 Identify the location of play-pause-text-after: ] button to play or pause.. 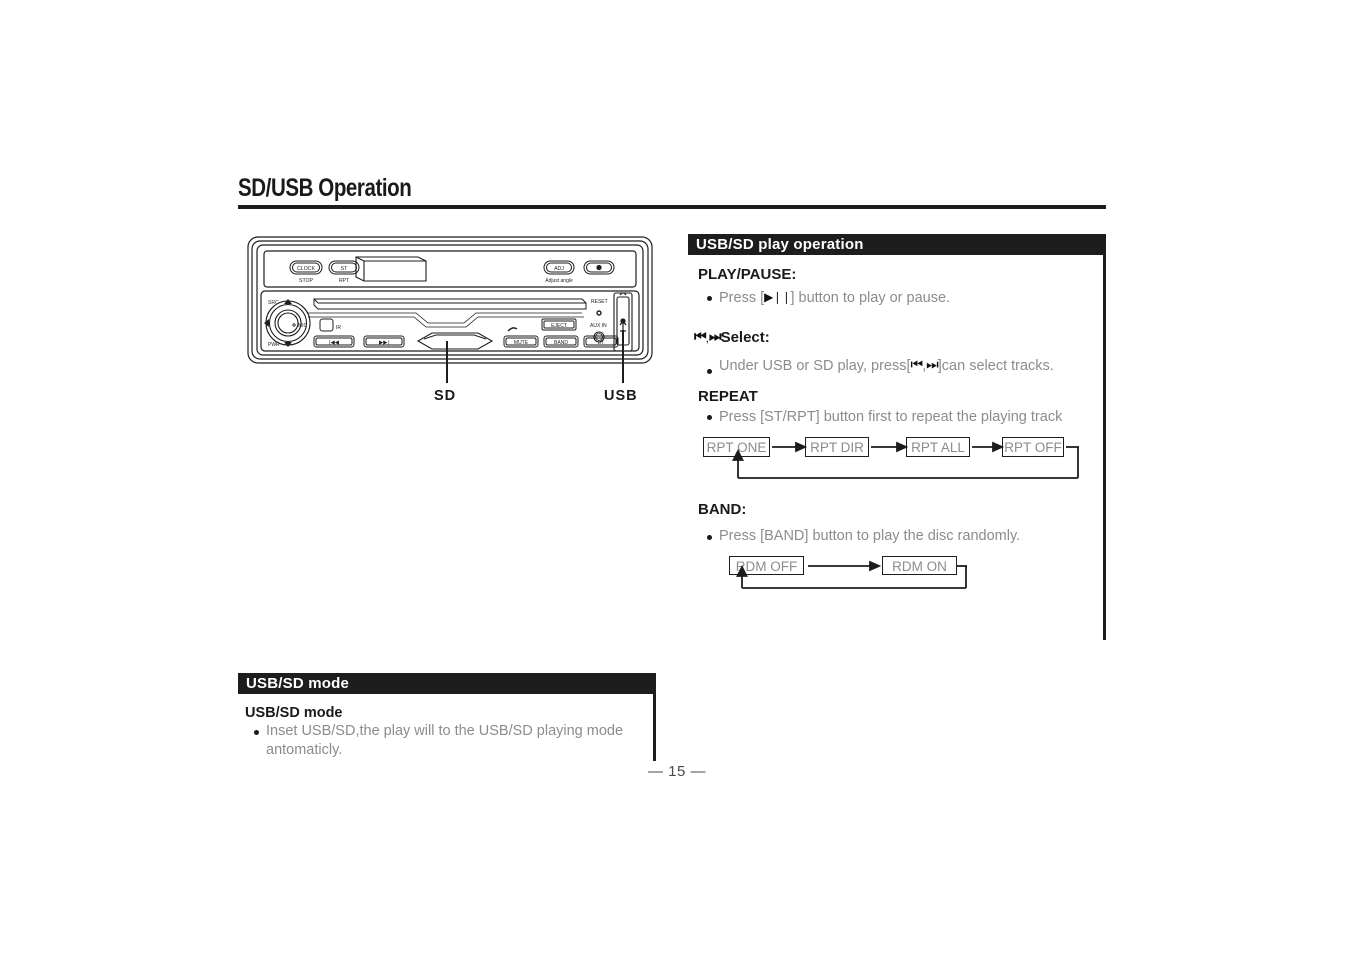
(870, 298).